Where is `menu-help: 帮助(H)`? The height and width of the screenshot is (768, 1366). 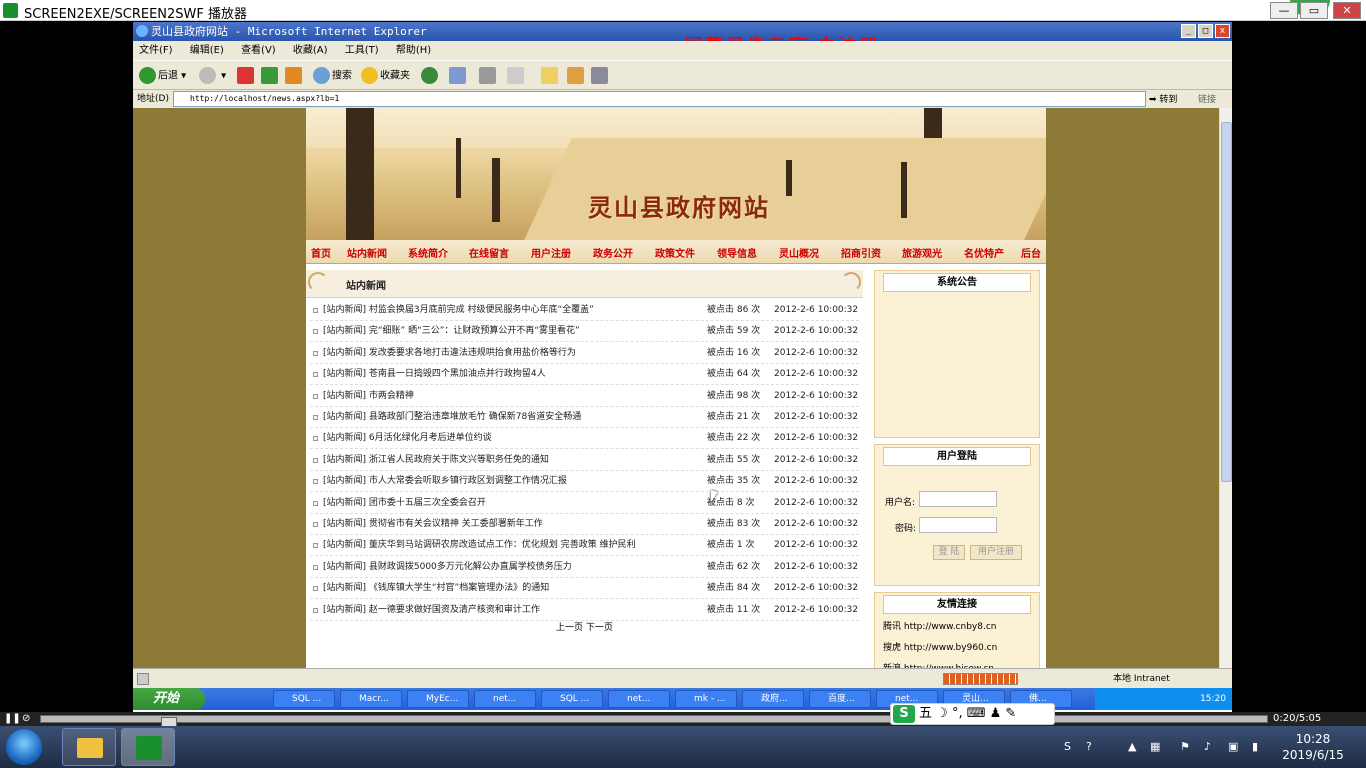
menu-help: 帮助(H) is located at coordinates (413, 50).